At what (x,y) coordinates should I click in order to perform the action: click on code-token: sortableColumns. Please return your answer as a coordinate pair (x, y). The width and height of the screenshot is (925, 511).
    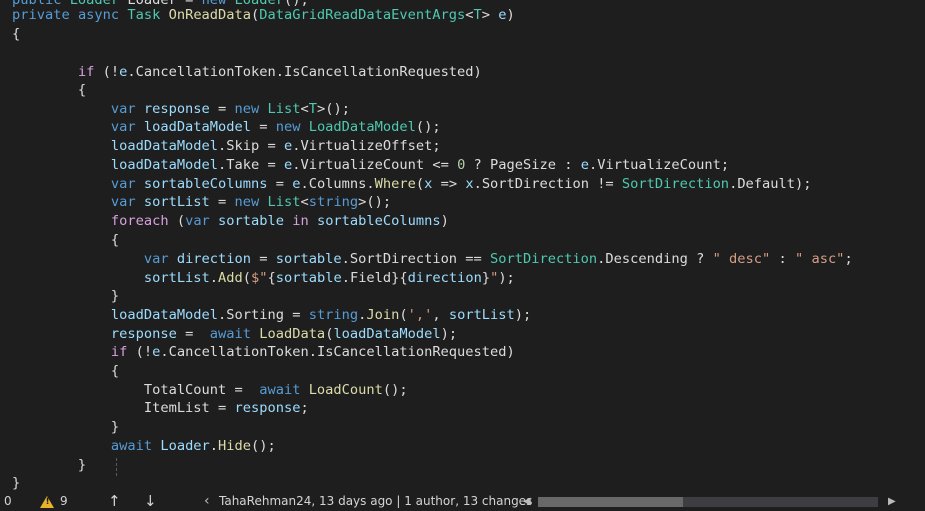
    Looking at the image, I should click on (205, 184).